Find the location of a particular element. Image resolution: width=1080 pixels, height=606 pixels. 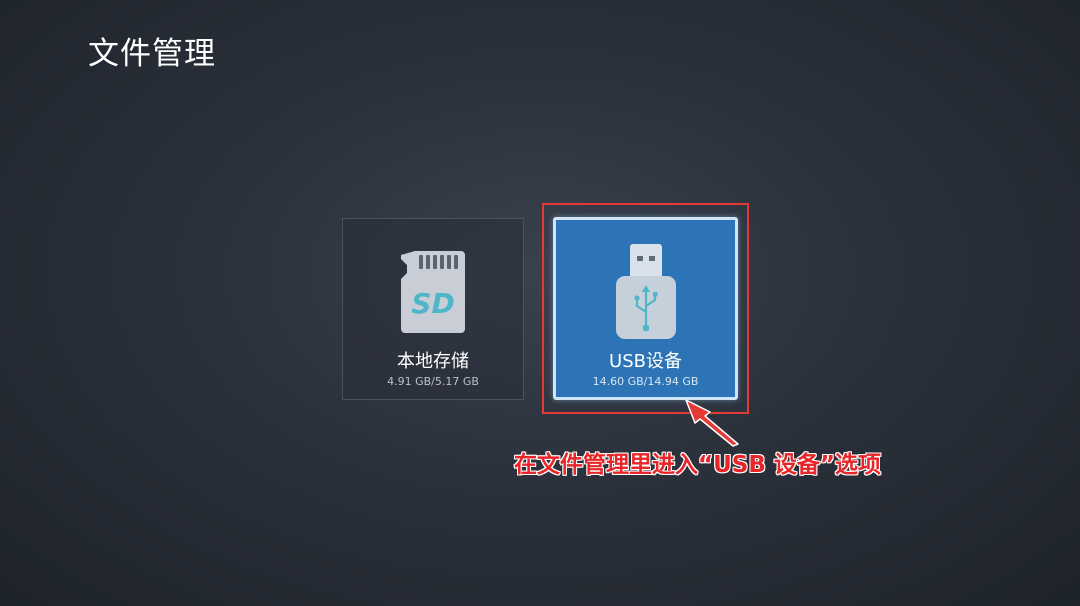

local-storage-usage: 4.91 GB/5.17 GB is located at coordinates (433, 381).